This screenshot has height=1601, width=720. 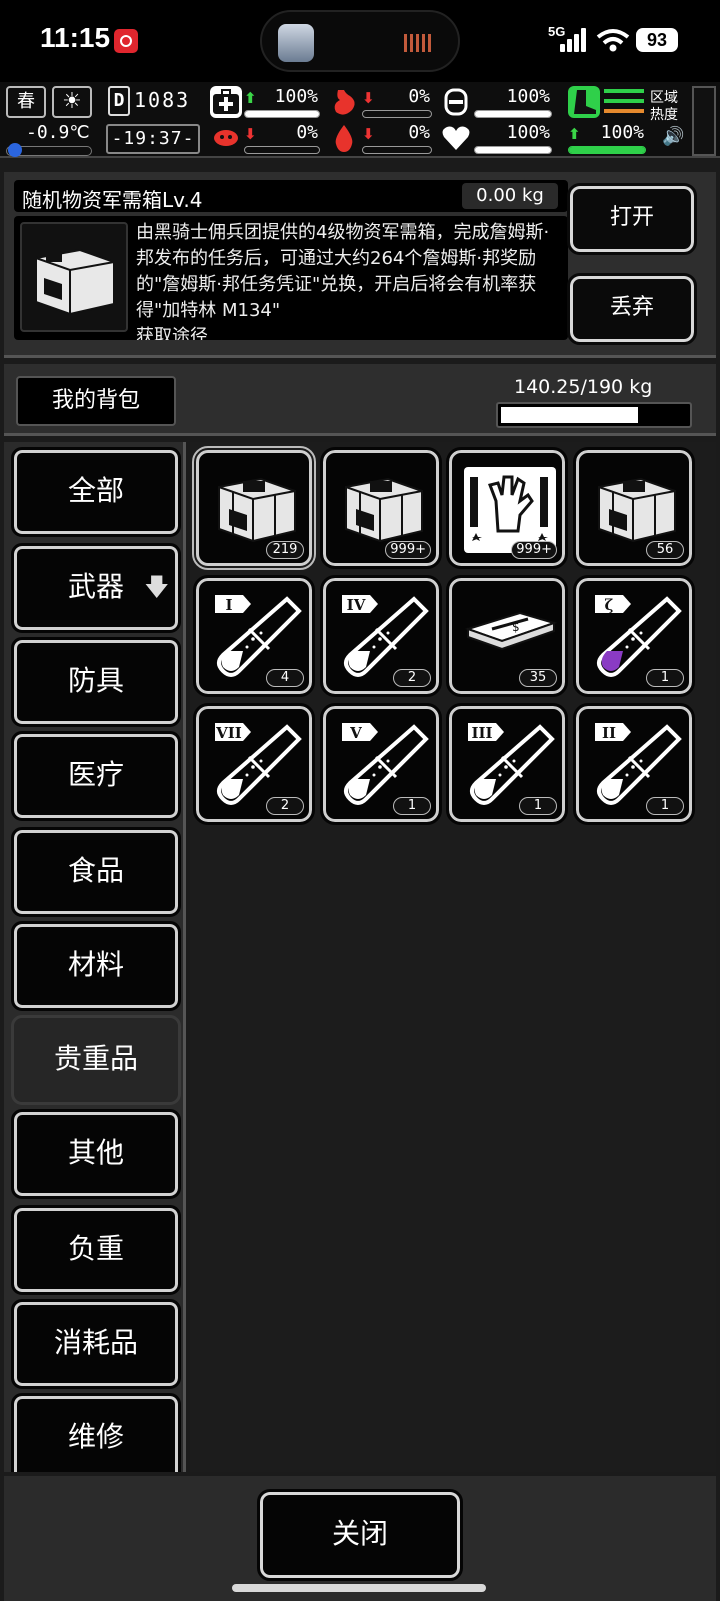 I want to click on armor-bar, so click(x=513, y=114).